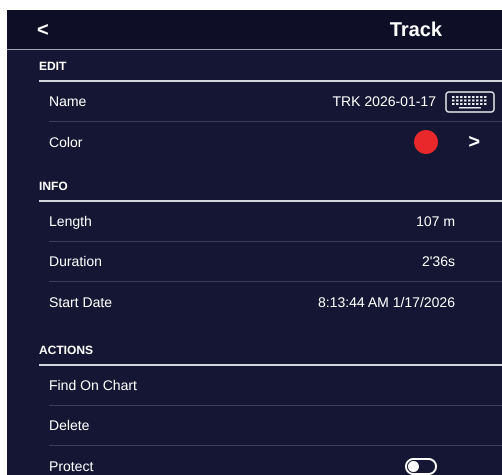 Image resolution: width=502 pixels, height=475 pixels. Describe the element at coordinates (43, 30) in the screenshot. I see `back-button: <` at that location.